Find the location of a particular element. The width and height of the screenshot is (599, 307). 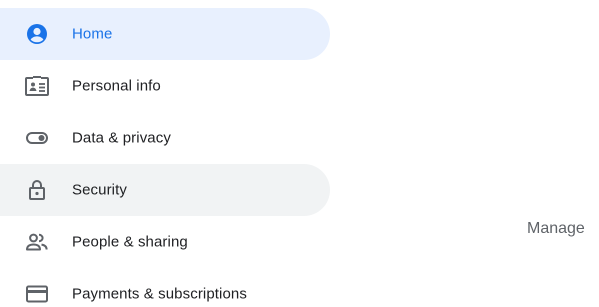

sidebar-item-people-sharing: People & sharing is located at coordinates (165, 242).